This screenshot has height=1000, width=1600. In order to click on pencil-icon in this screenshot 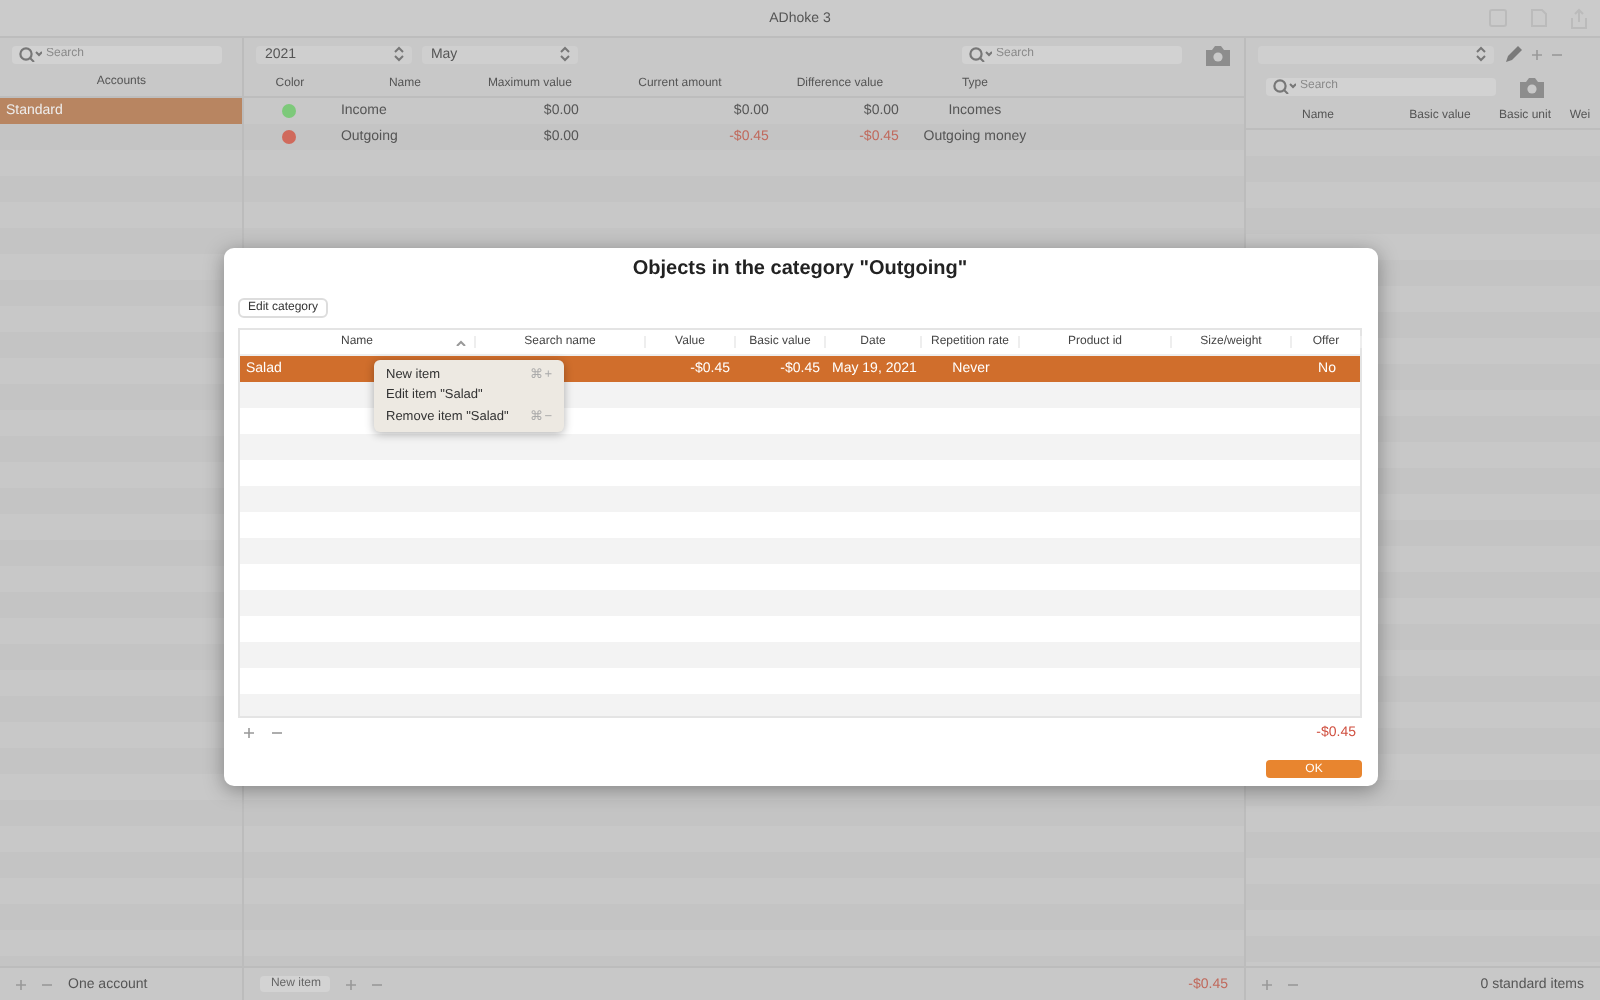, I will do `click(1513, 54)`.